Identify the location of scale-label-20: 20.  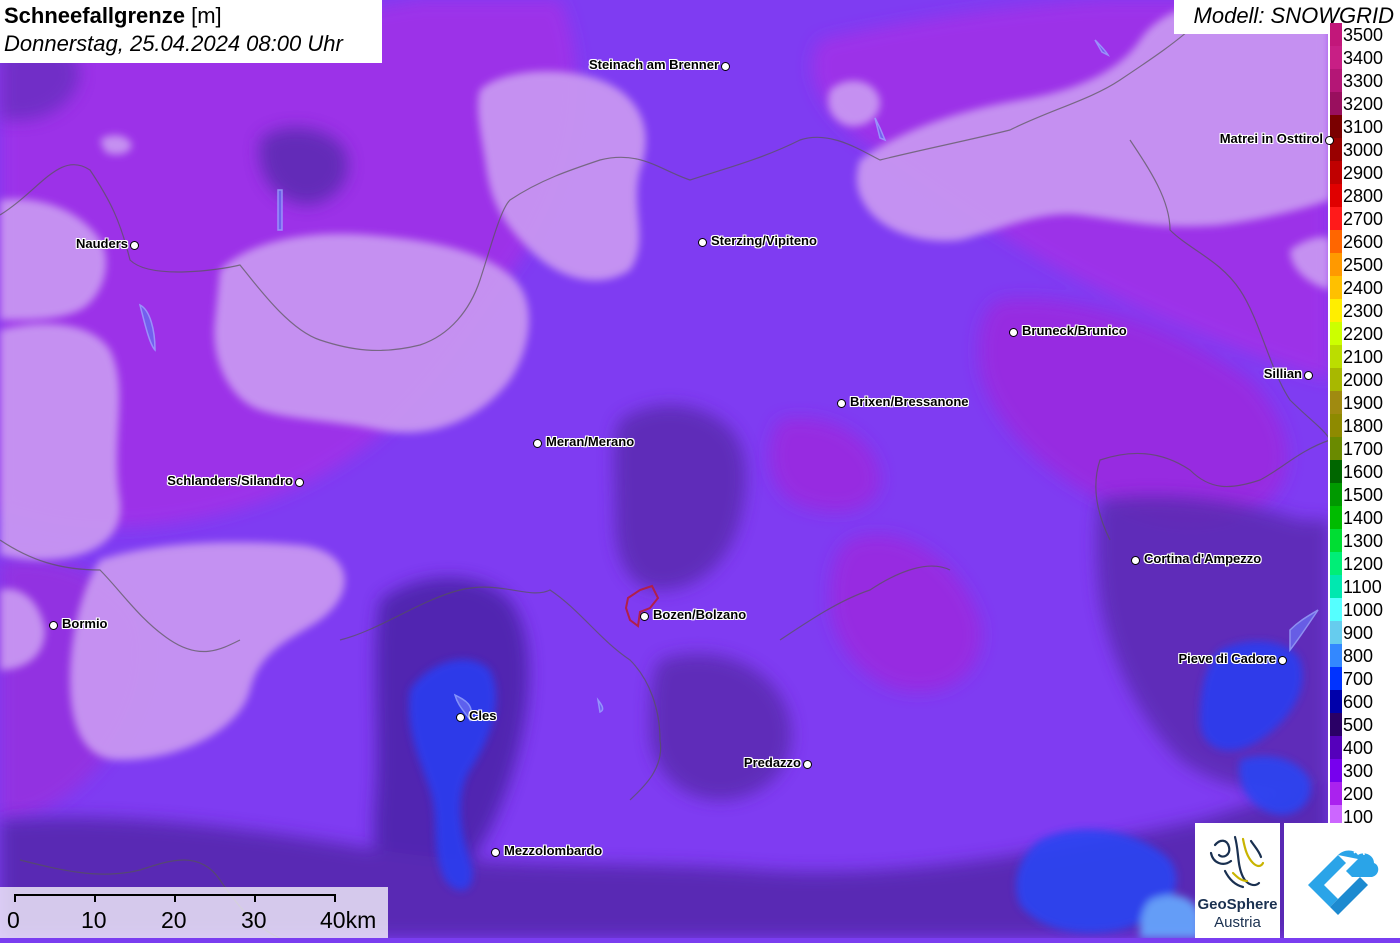
(174, 920).